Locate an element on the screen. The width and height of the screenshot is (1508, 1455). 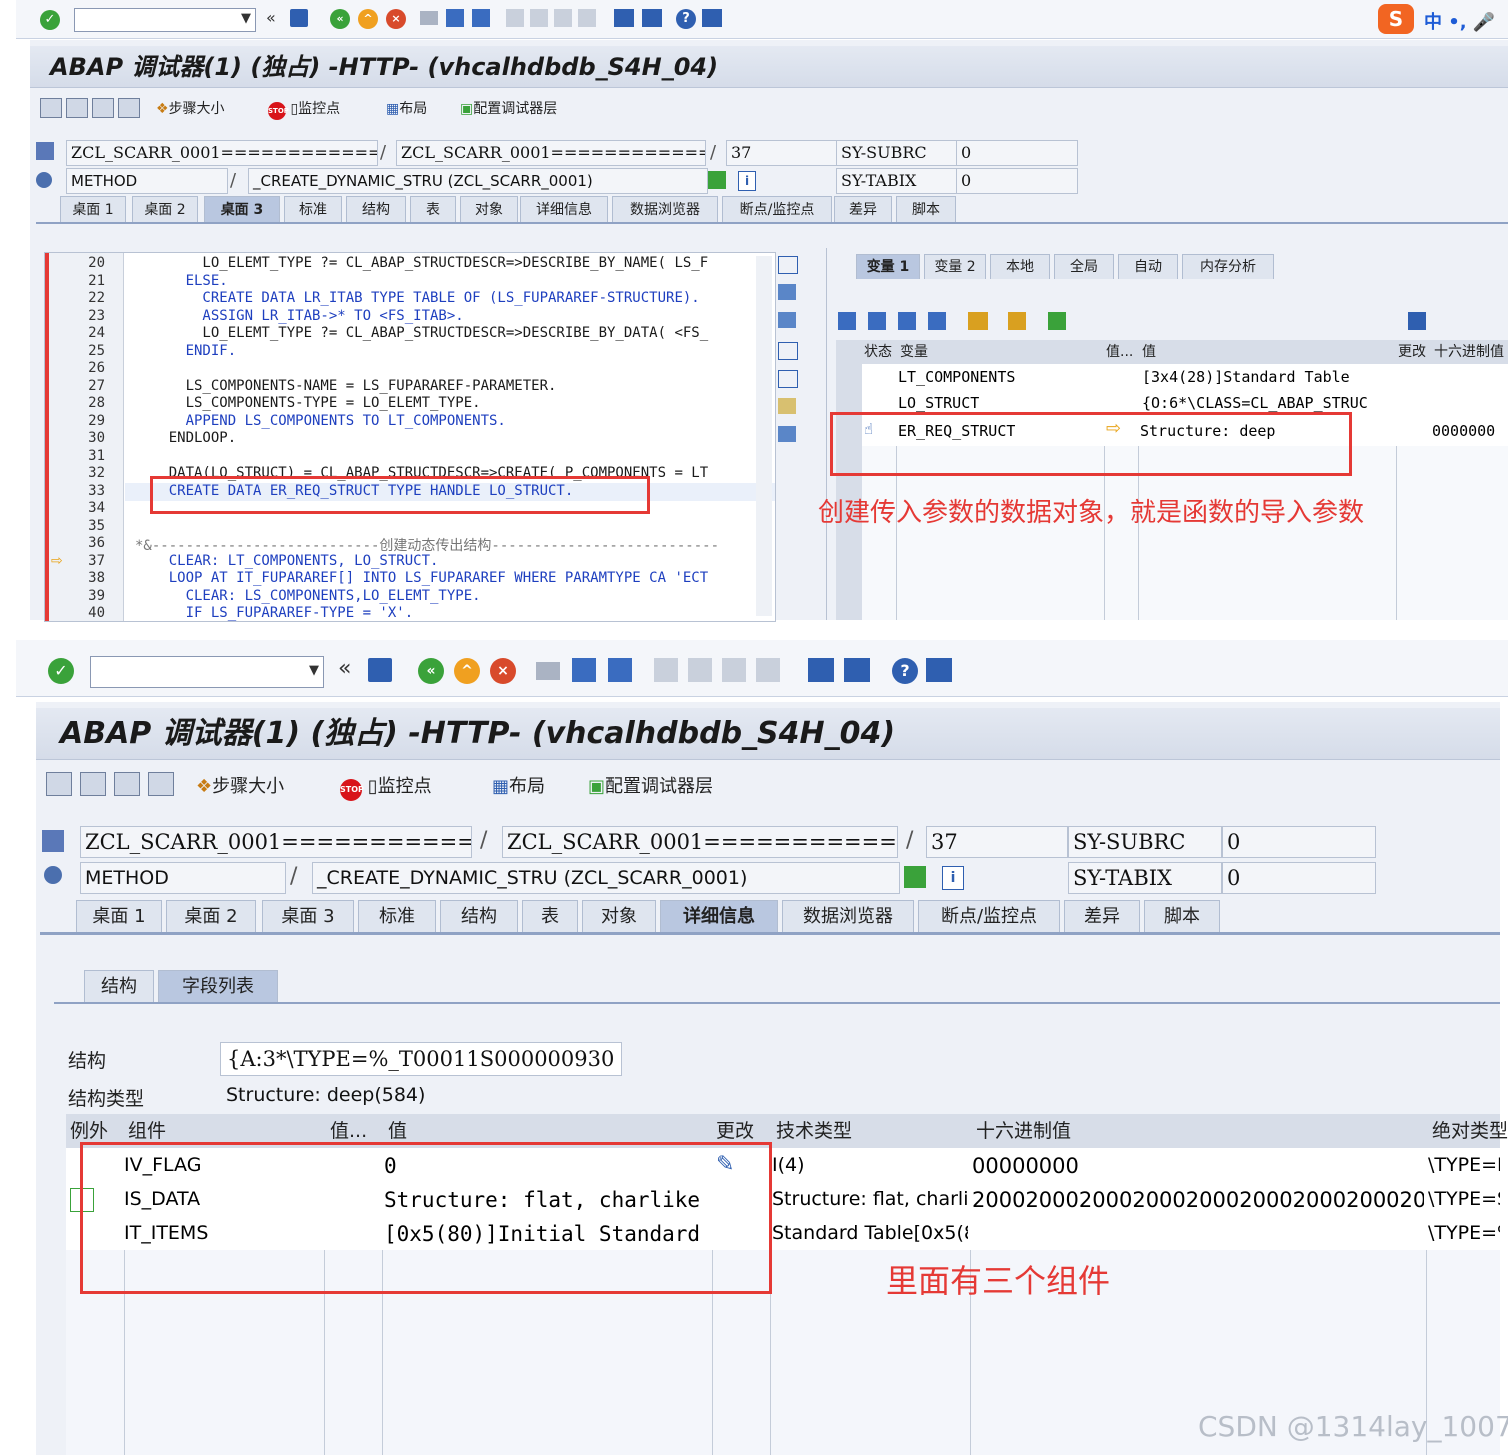
print-icon is located at coordinates (548, 671).